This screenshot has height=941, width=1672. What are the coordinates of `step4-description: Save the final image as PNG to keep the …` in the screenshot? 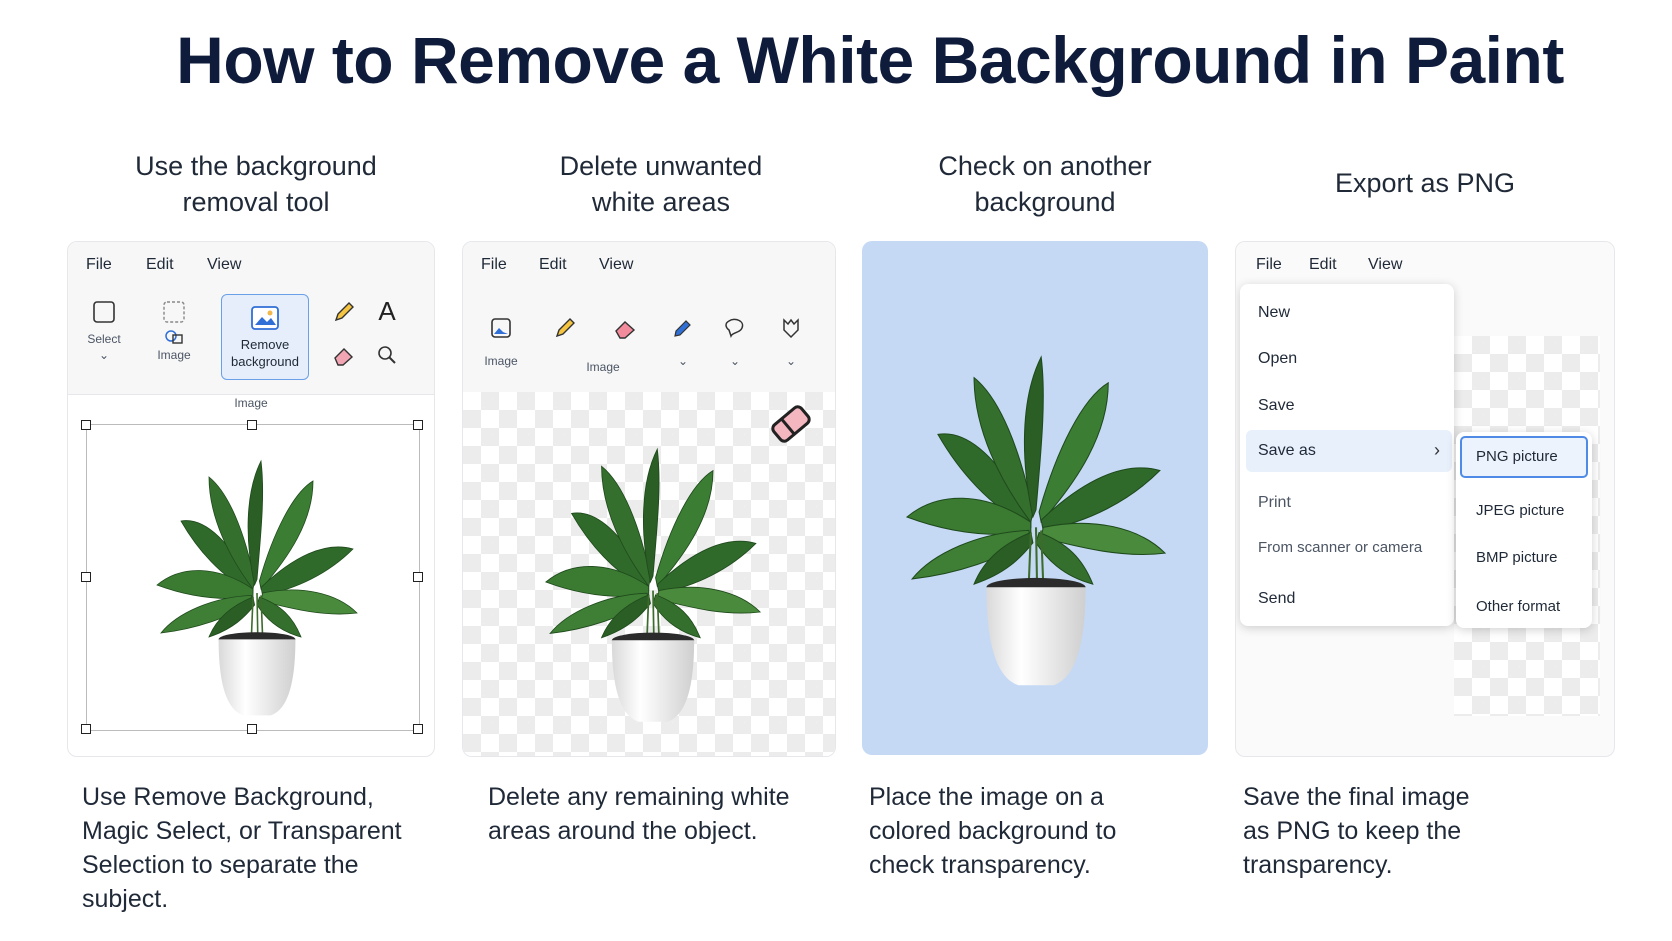 It's located at (1356, 831).